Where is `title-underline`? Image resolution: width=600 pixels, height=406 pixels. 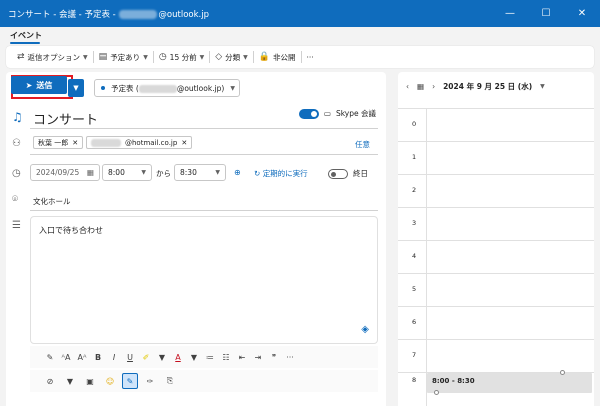 title-underline is located at coordinates (204, 128).